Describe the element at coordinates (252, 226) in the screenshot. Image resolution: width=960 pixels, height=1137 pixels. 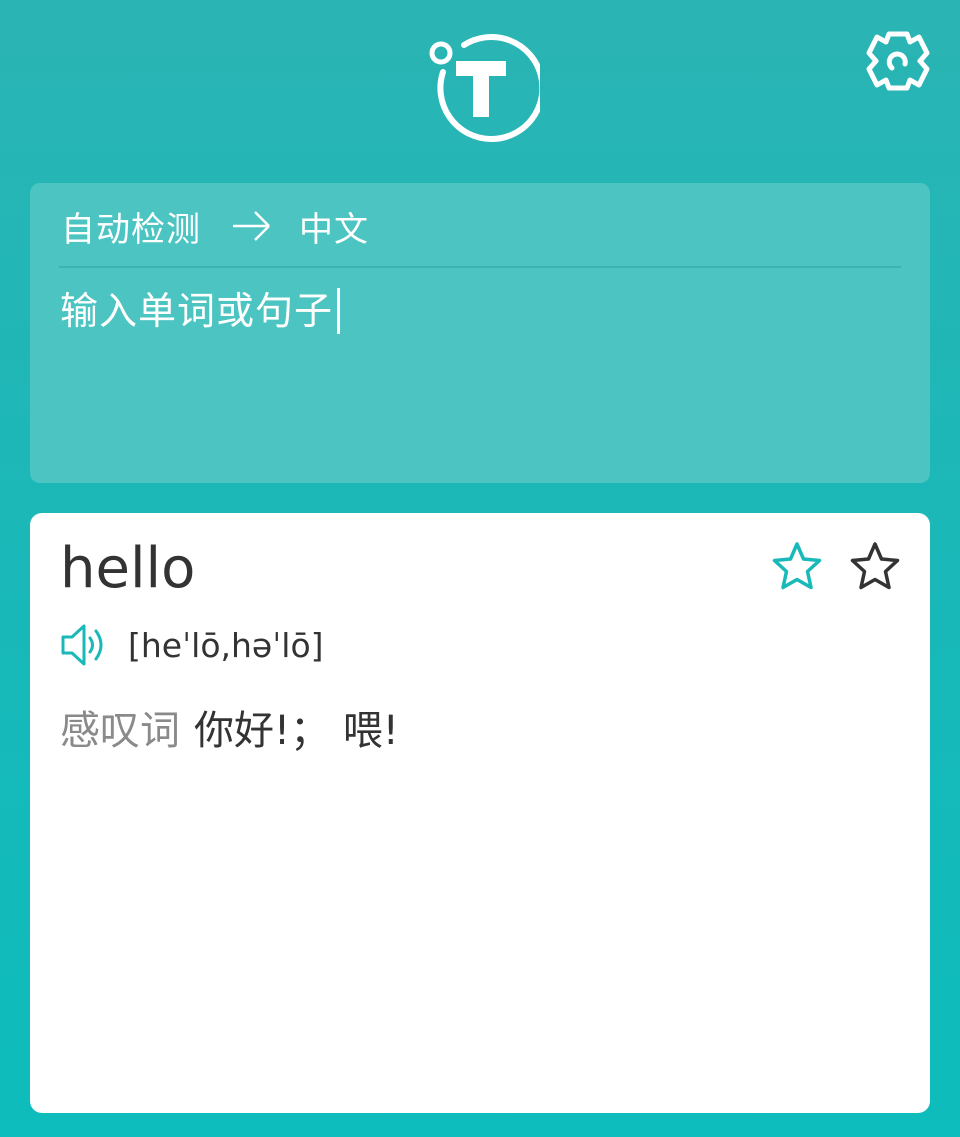
I see `arrow-right-icon` at that location.